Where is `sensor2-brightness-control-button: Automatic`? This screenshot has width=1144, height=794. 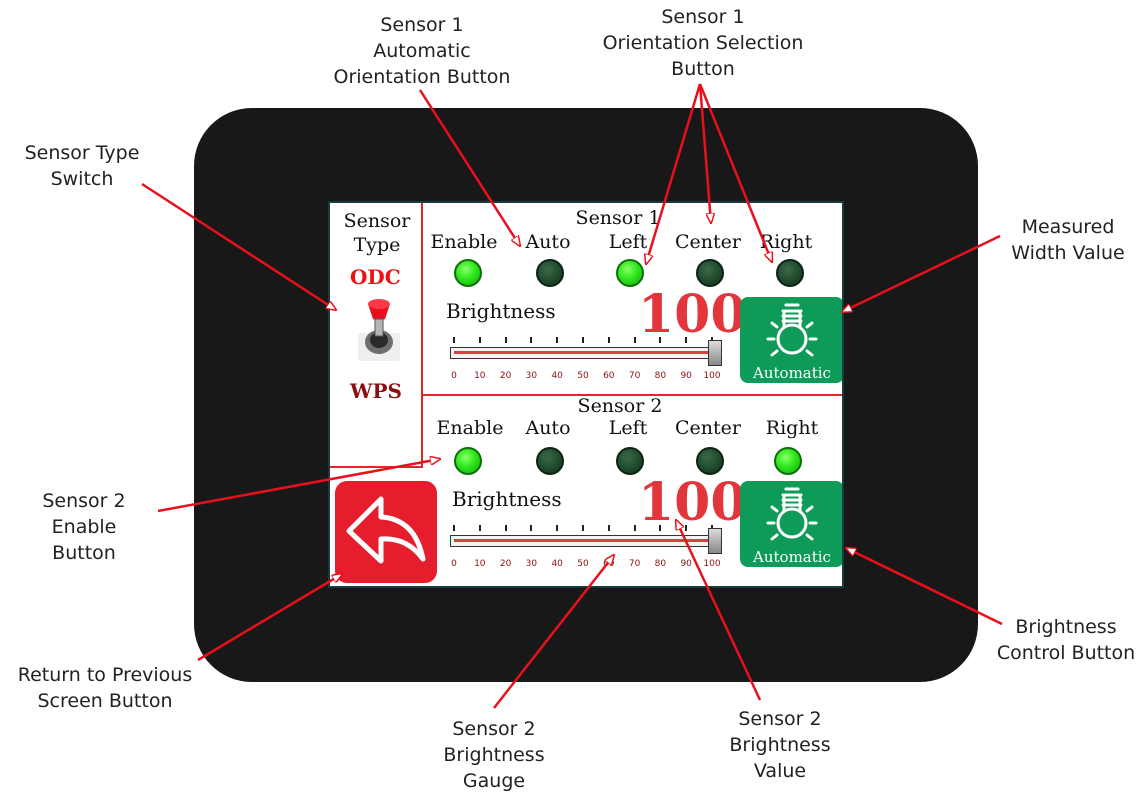 sensor2-brightness-control-button: Automatic is located at coordinates (791, 524).